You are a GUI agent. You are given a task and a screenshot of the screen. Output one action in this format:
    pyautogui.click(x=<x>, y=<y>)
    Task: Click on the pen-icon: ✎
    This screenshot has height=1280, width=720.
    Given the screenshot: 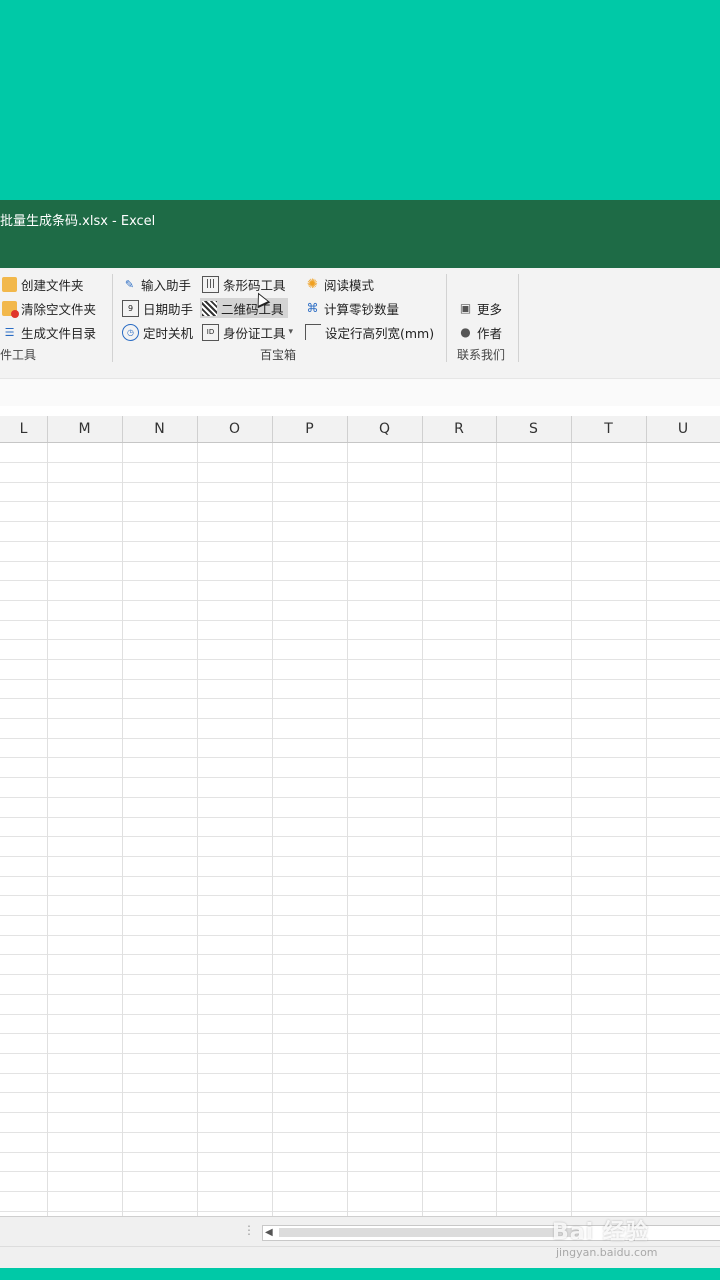 What is the action you would take?
    pyautogui.click(x=129, y=284)
    